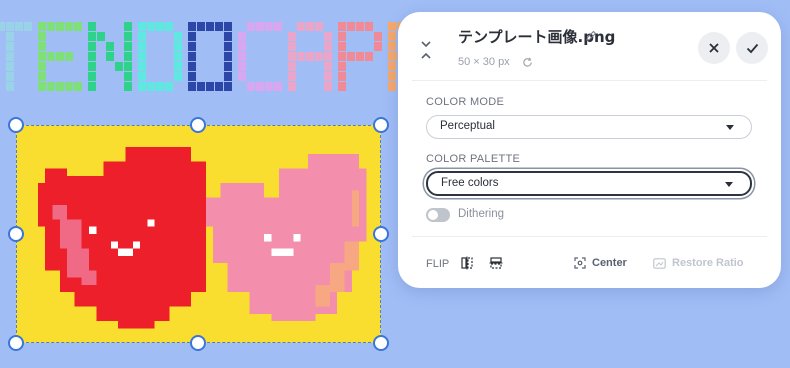 The width and height of the screenshot is (790, 368). What do you see at coordinates (481, 214) in the screenshot?
I see `dithering-label: Dithering` at bounding box center [481, 214].